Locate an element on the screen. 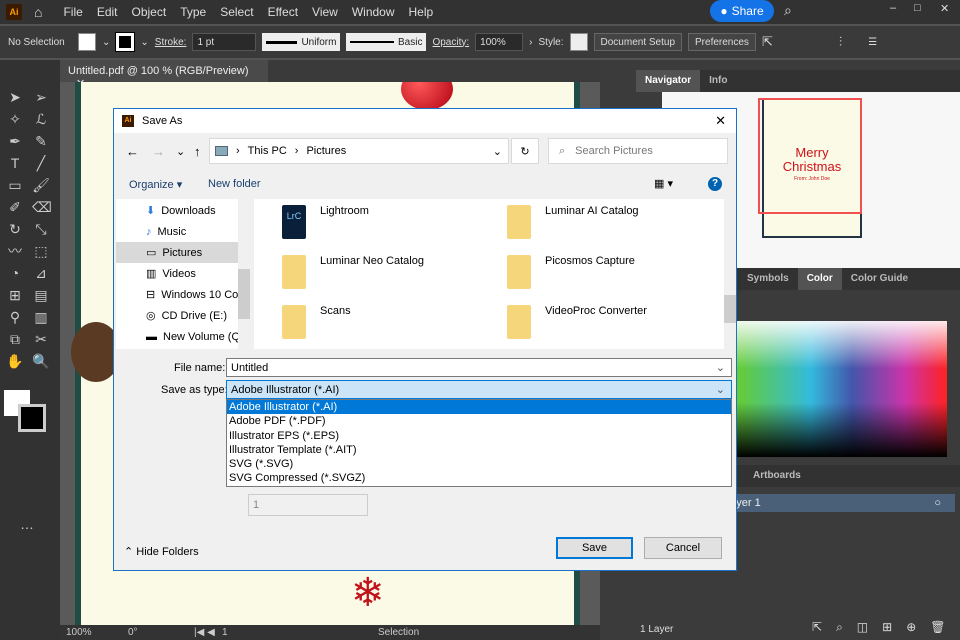  rectangle-tool-icon: ▭ is located at coordinates (15, 185).